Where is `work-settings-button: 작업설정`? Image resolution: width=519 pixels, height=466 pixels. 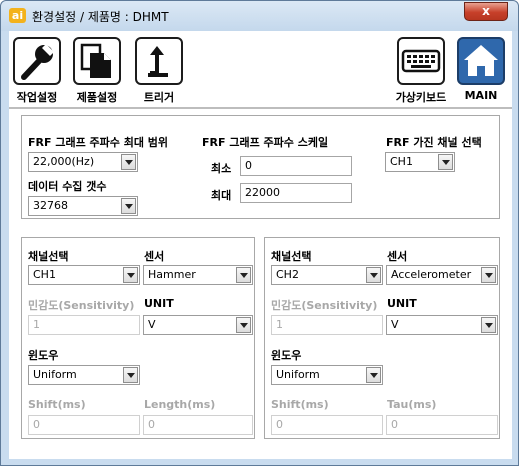
work-settings-button: 작업설정 is located at coordinates (37, 71).